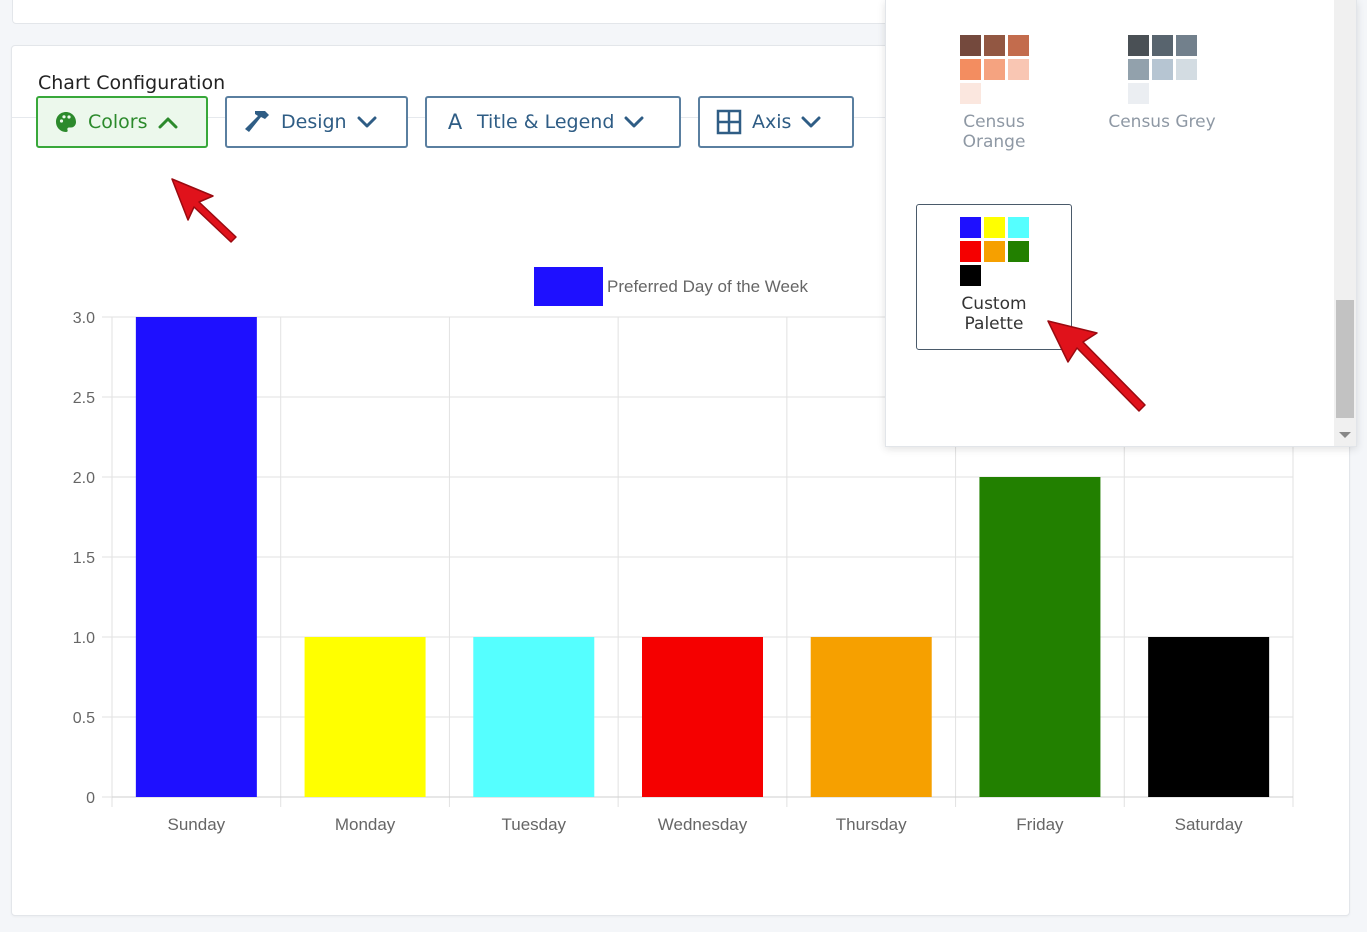 This screenshot has width=1367, height=932. Describe the element at coordinates (994, 132) in the screenshot. I see `palette-name: Census Orange` at that location.